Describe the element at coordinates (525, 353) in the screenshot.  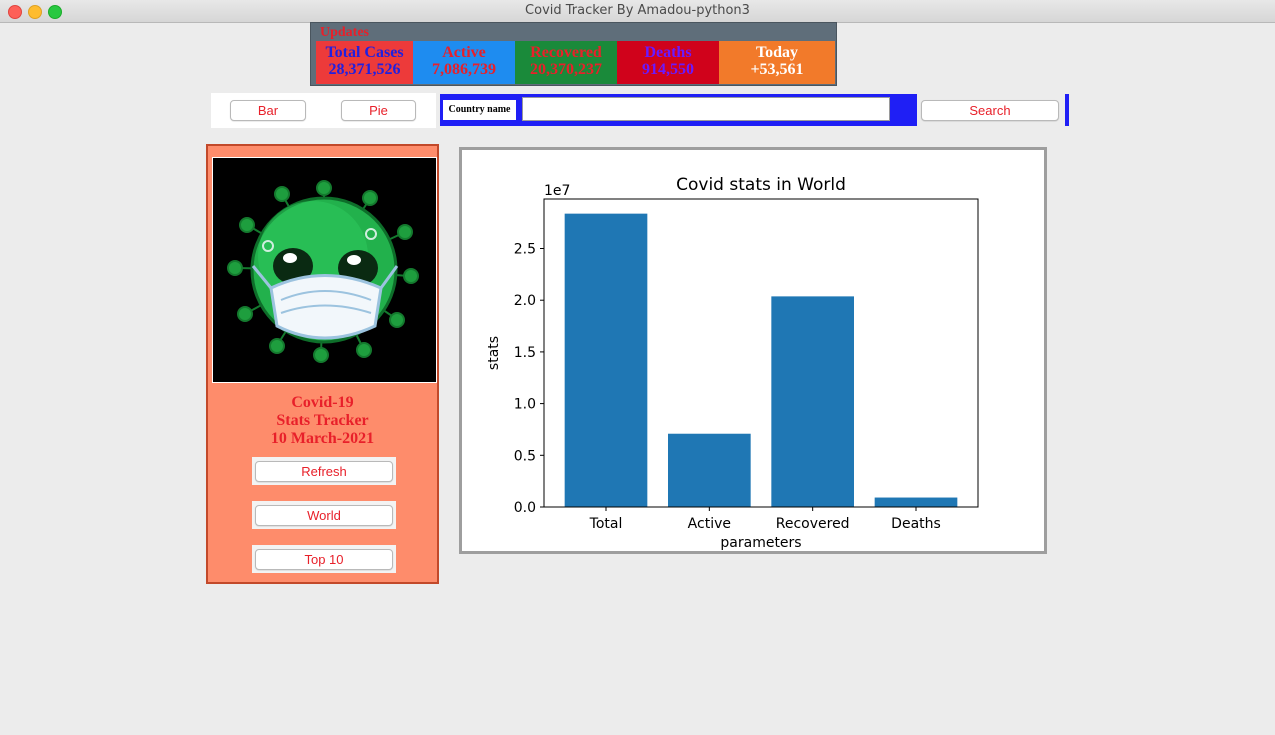
I see `y-tick-label: 1.5` at that location.